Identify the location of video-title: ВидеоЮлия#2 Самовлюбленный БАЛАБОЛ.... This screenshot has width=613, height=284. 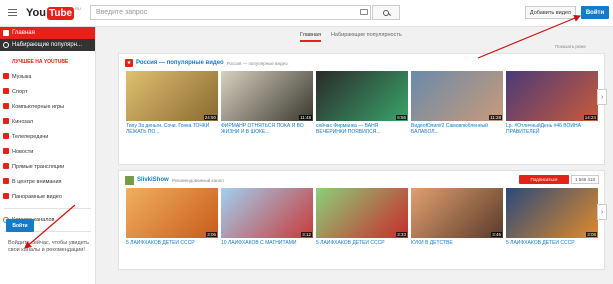
(457, 129).